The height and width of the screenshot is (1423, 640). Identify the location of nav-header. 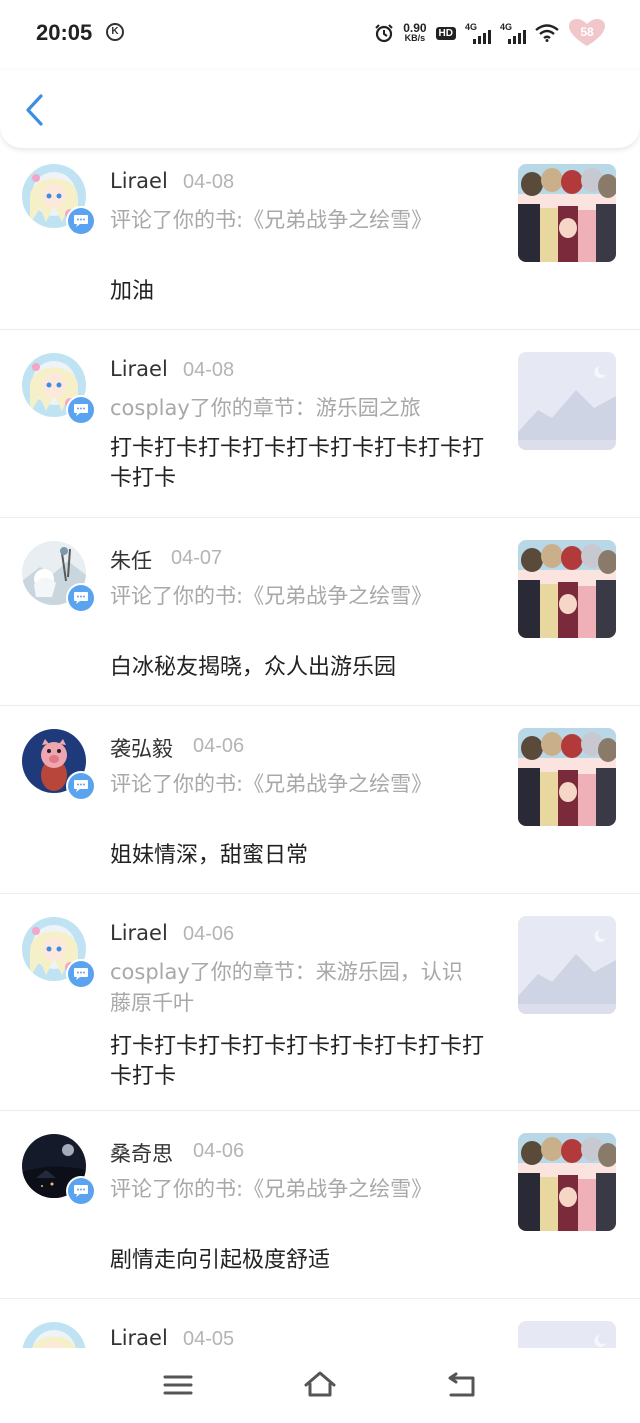
(320, 109).